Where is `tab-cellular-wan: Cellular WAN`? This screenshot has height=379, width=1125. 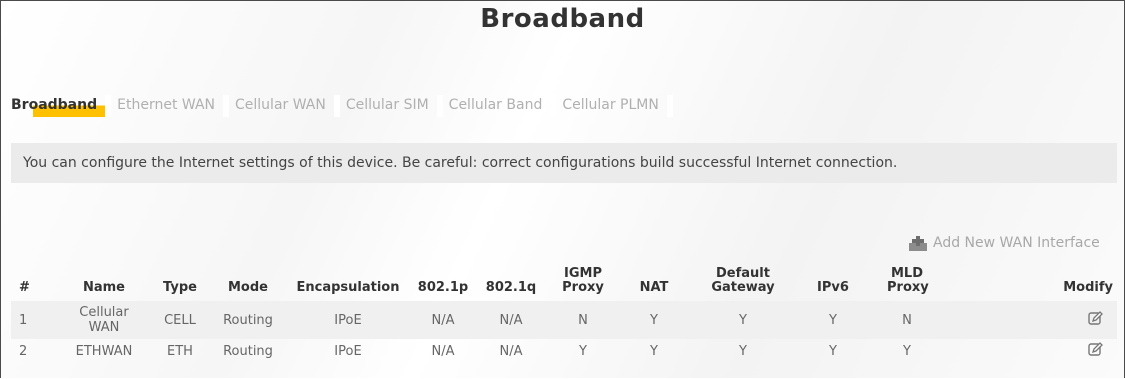
tab-cellular-wan: Cellular WAN is located at coordinates (287, 106).